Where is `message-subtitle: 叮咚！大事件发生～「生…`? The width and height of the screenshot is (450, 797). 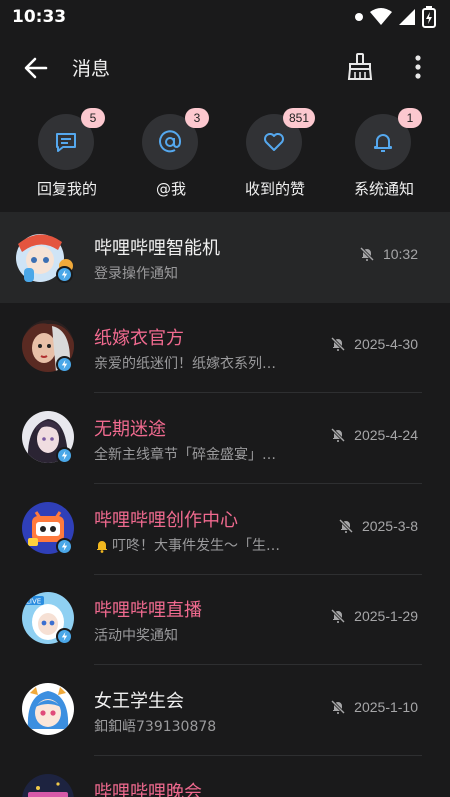 message-subtitle: 叮咚！大事件发生～「生… is located at coordinates (196, 546).